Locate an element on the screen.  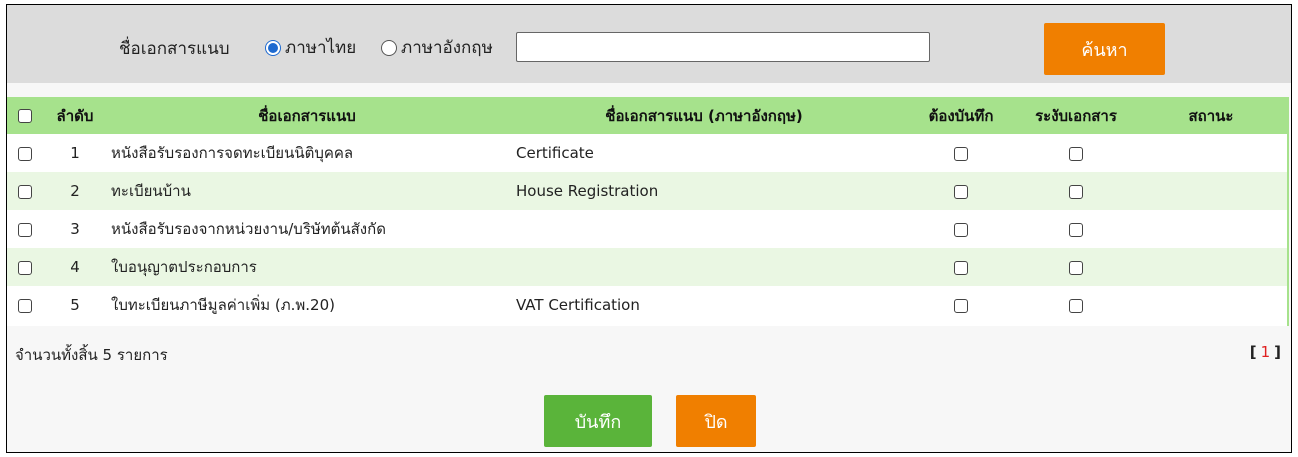
radio-thai: ภาษาไทย is located at coordinates (310, 47).